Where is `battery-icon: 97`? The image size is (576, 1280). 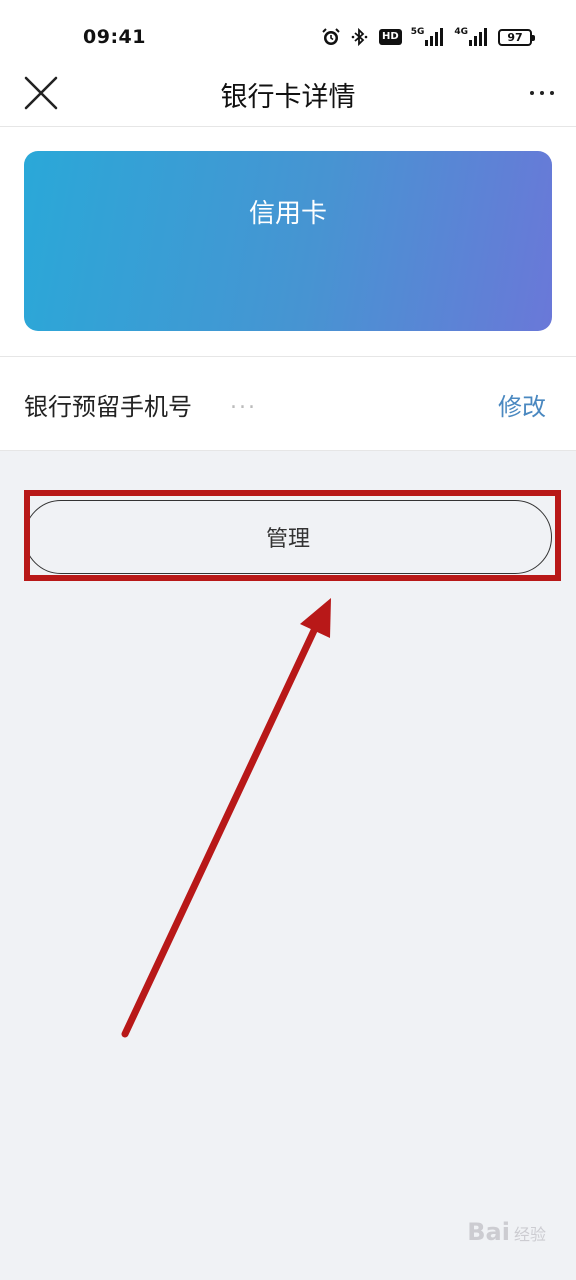 battery-icon: 97 is located at coordinates (516, 37).